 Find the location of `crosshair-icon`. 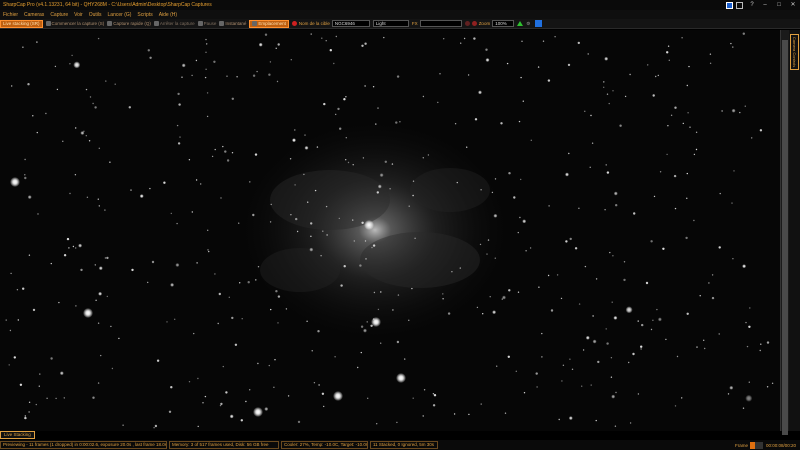

crosshair-icon is located at coordinates (467, 23).